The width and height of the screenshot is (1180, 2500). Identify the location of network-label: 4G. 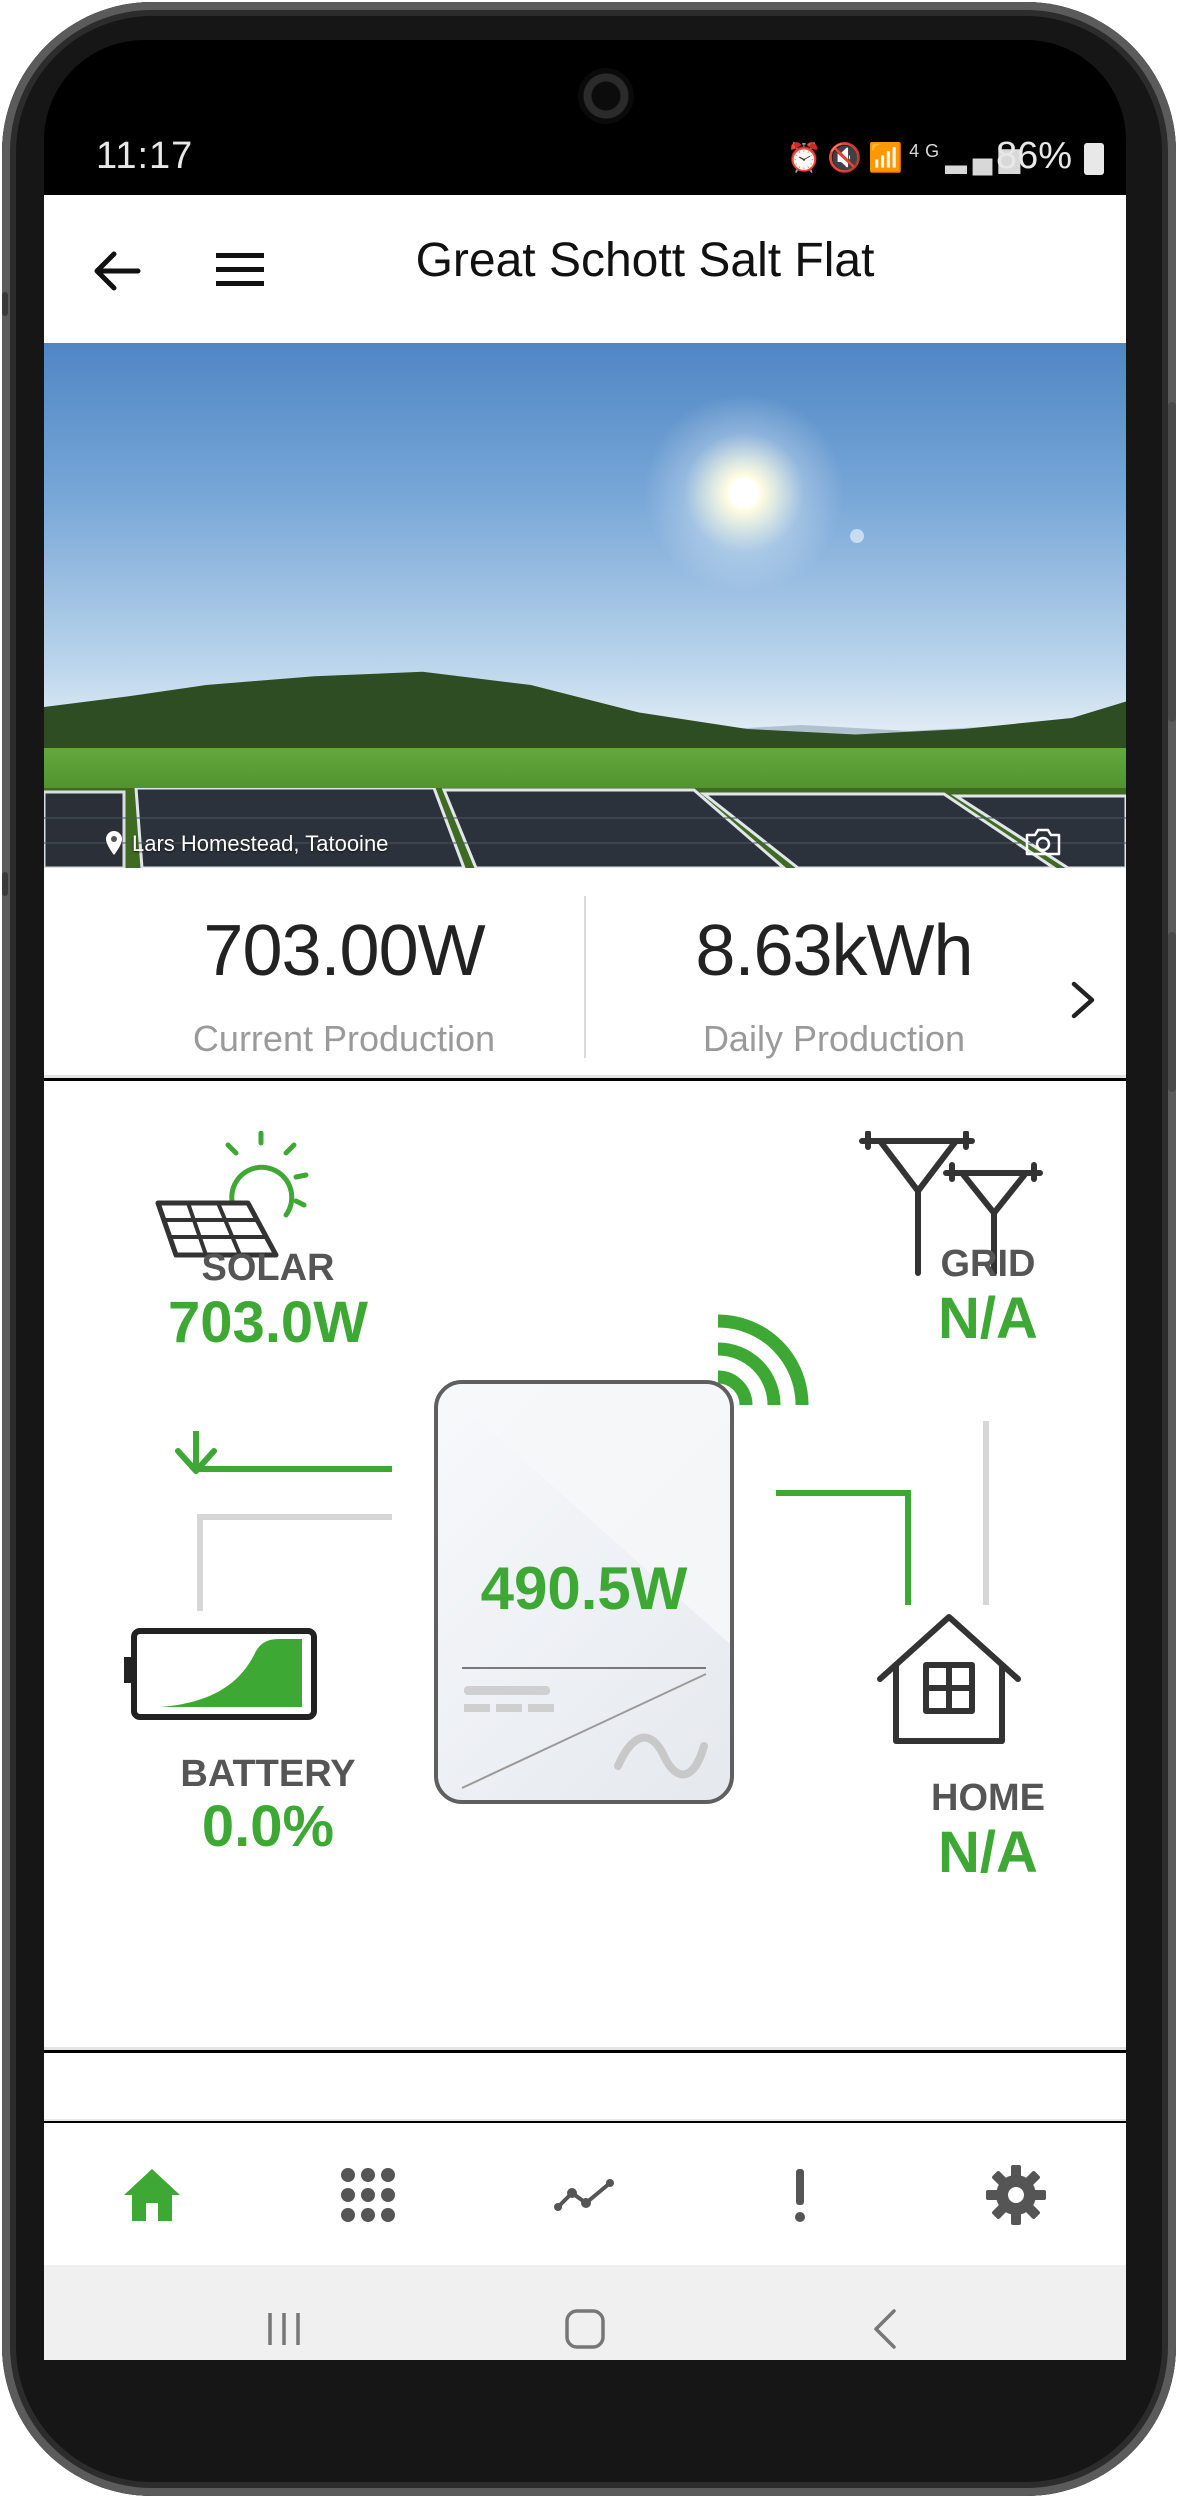
(927, 151).